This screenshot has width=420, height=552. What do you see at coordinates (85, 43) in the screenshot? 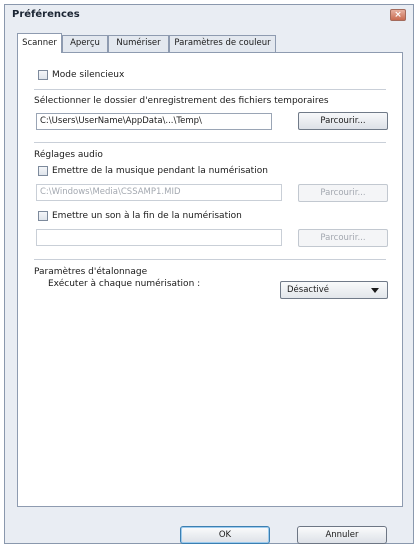
I see `tab-apercu: Aperçu` at bounding box center [85, 43].